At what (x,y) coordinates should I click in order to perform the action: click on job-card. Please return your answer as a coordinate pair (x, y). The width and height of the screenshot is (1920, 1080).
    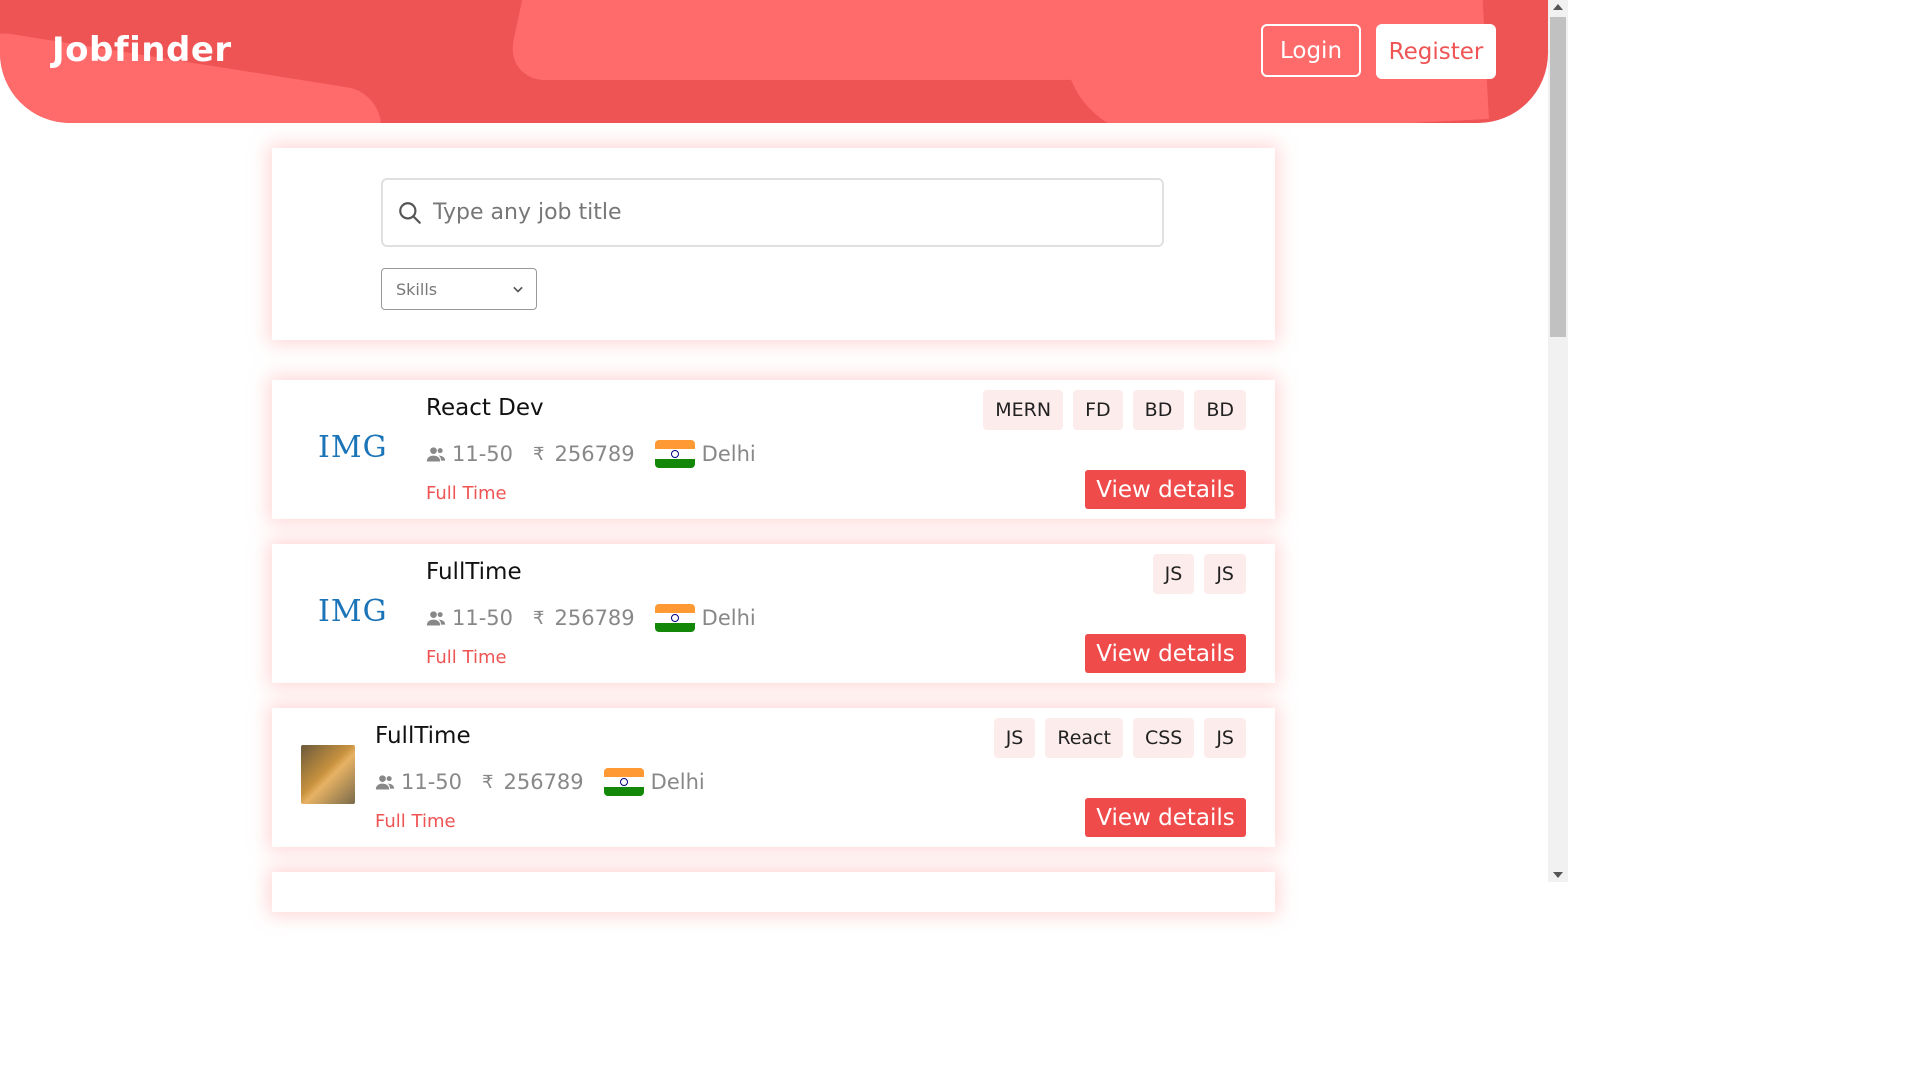
    Looking at the image, I should click on (773, 892).